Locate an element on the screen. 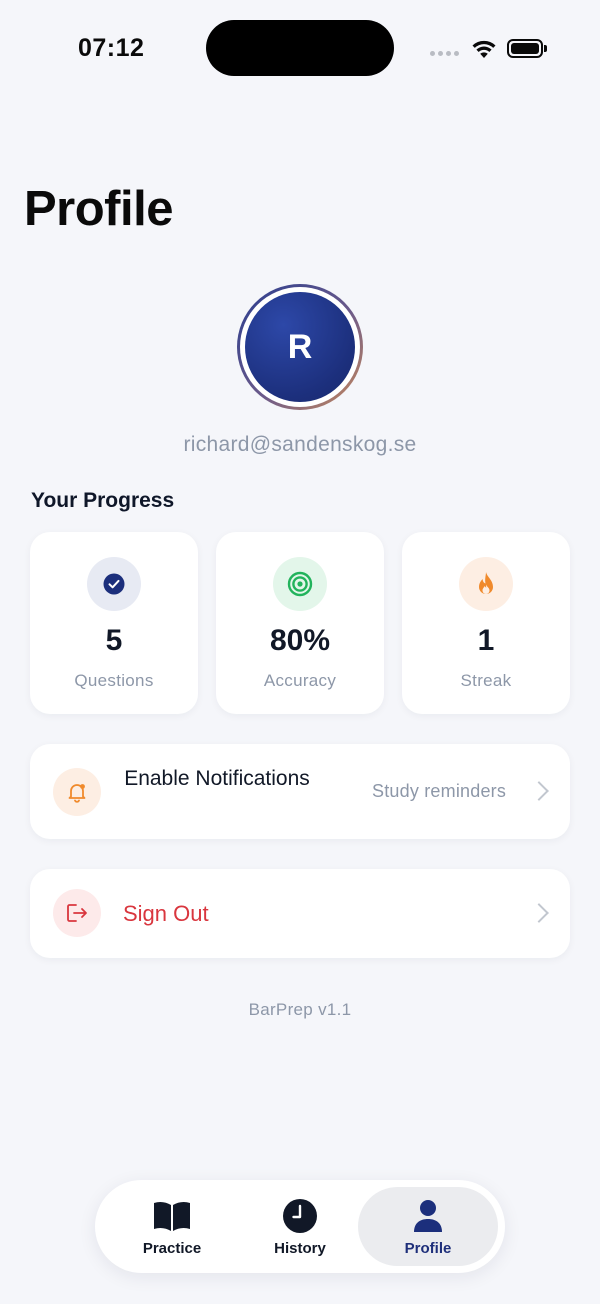 The height and width of the screenshot is (1304, 600). avatar: R is located at coordinates (300, 347).